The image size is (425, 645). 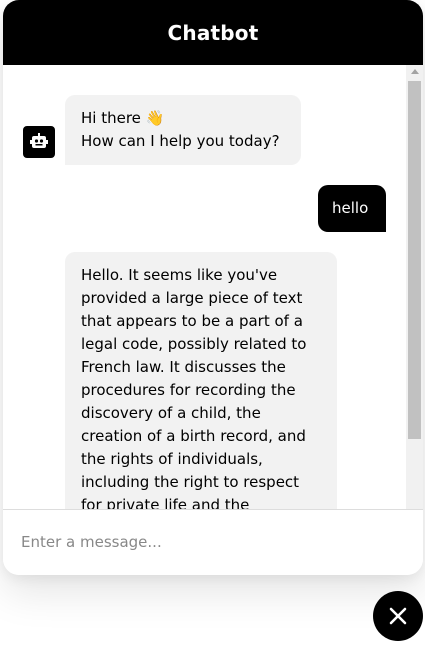 I want to click on message-text: hello, so click(x=352, y=208).